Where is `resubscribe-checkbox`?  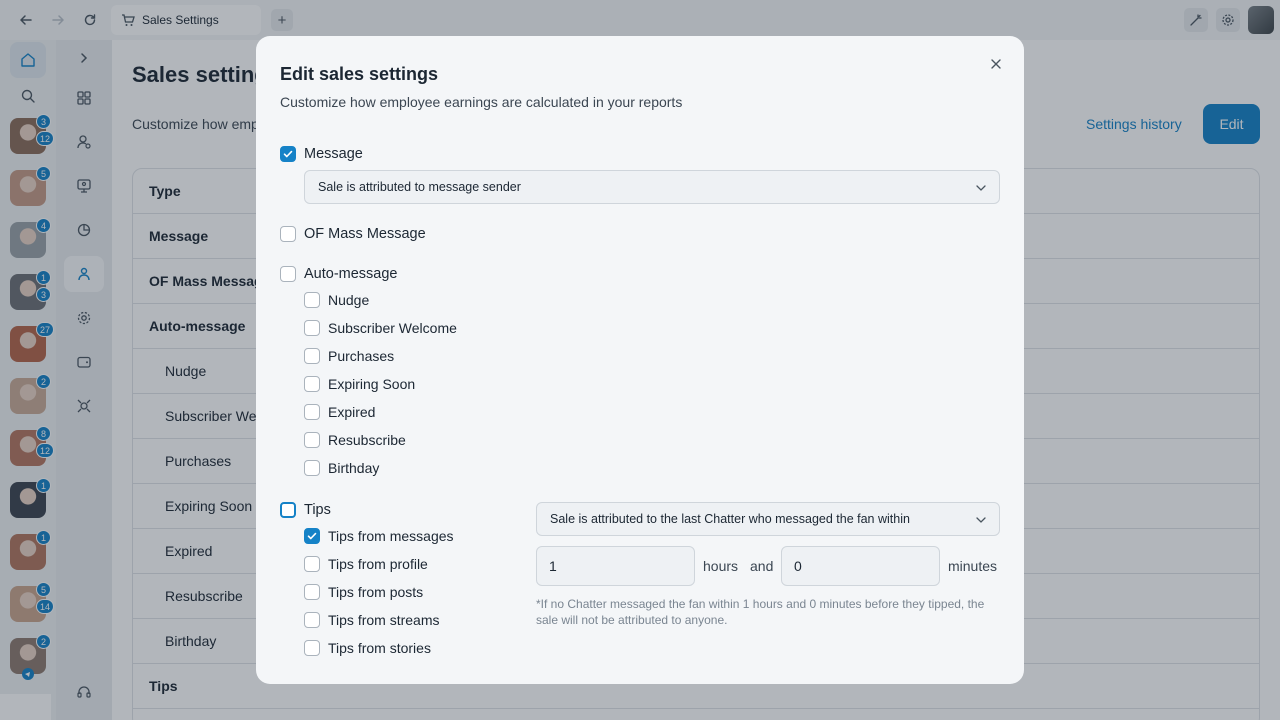 resubscribe-checkbox is located at coordinates (312, 440).